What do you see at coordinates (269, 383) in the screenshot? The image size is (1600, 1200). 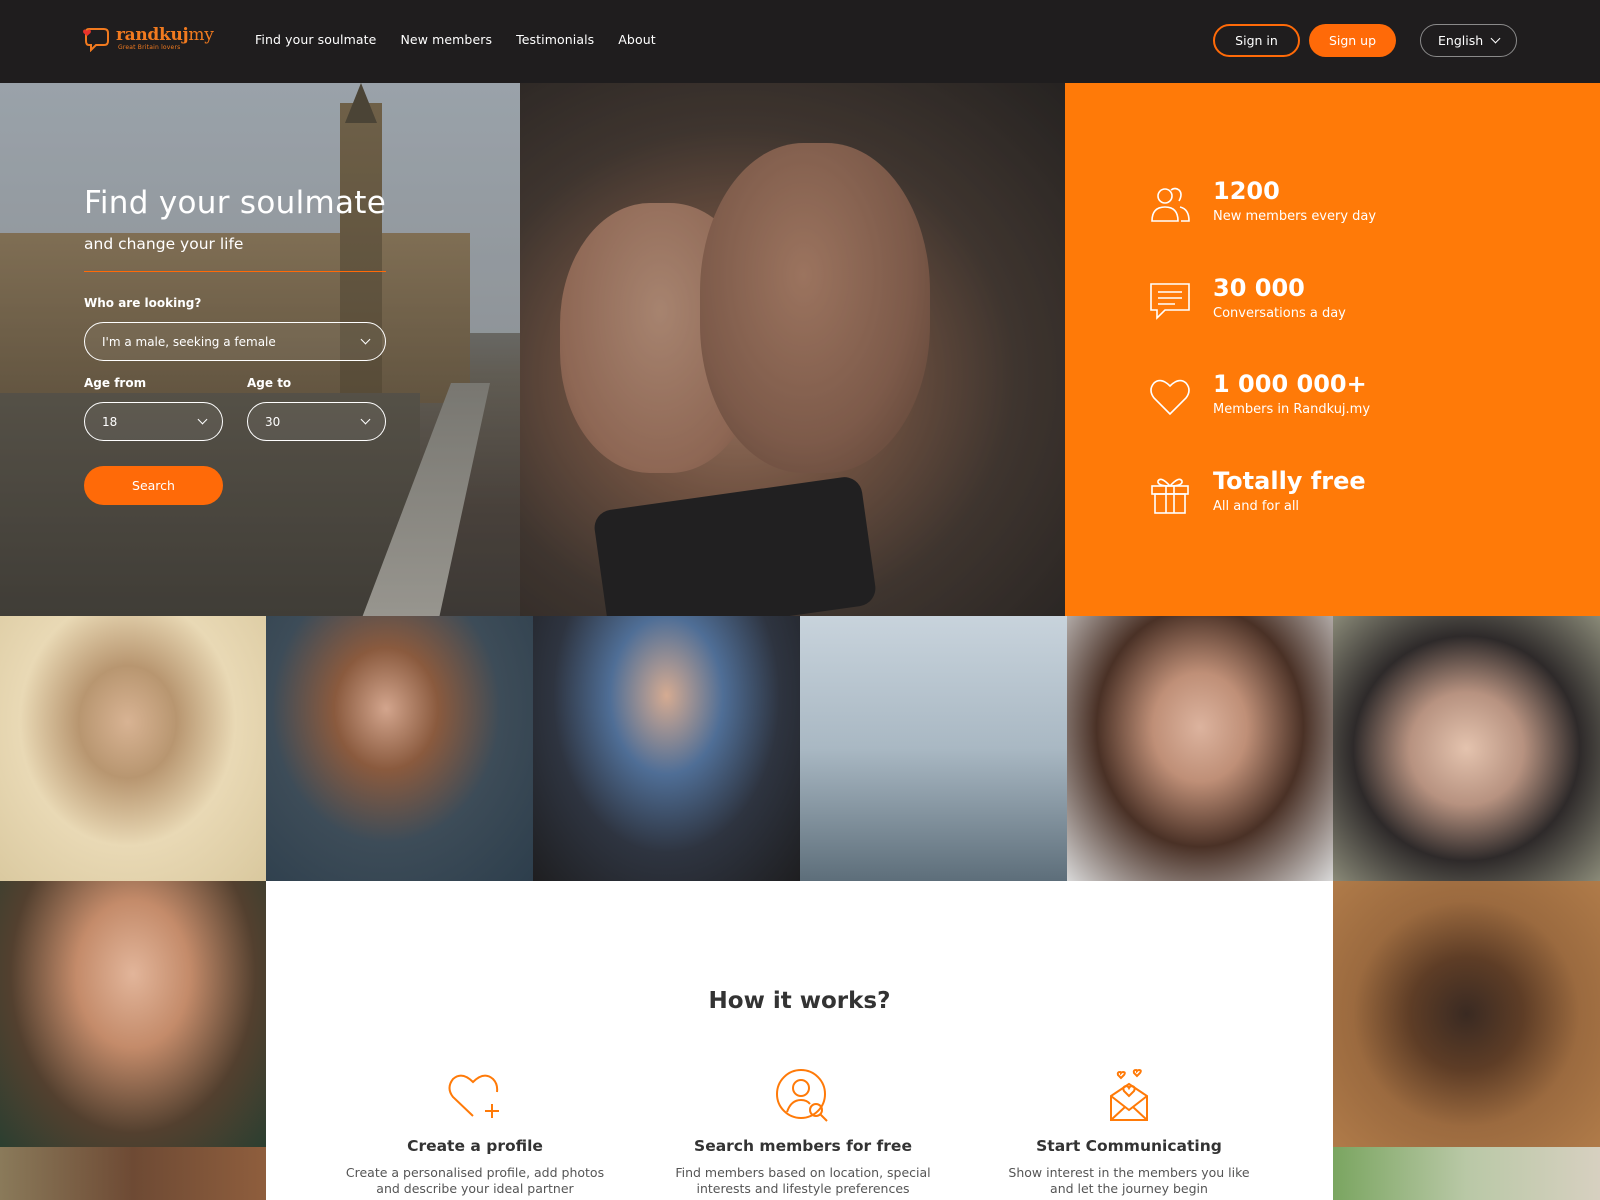 I see `age-to-label: Age to` at bounding box center [269, 383].